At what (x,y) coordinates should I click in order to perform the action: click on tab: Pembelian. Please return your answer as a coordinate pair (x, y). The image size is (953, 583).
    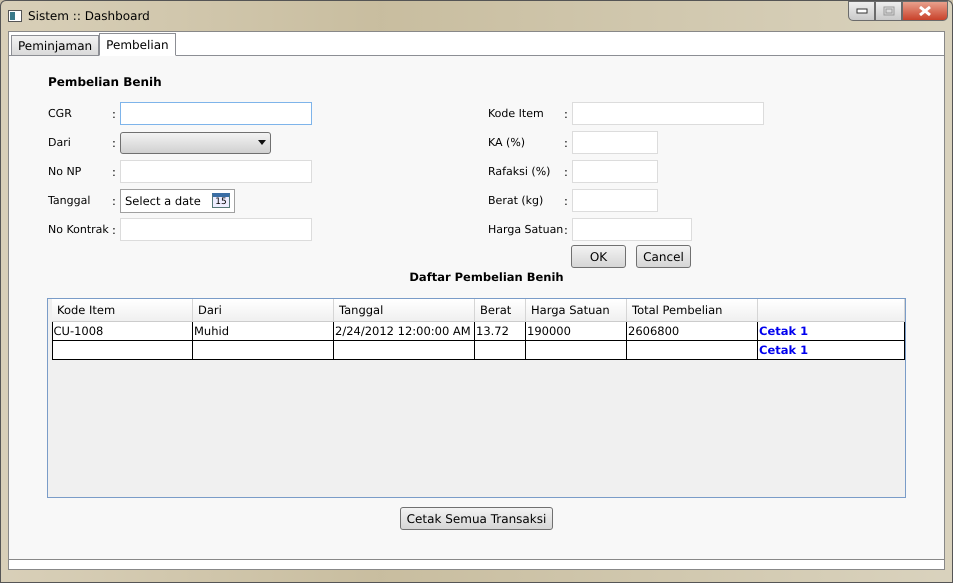
    Looking at the image, I should click on (137, 44).